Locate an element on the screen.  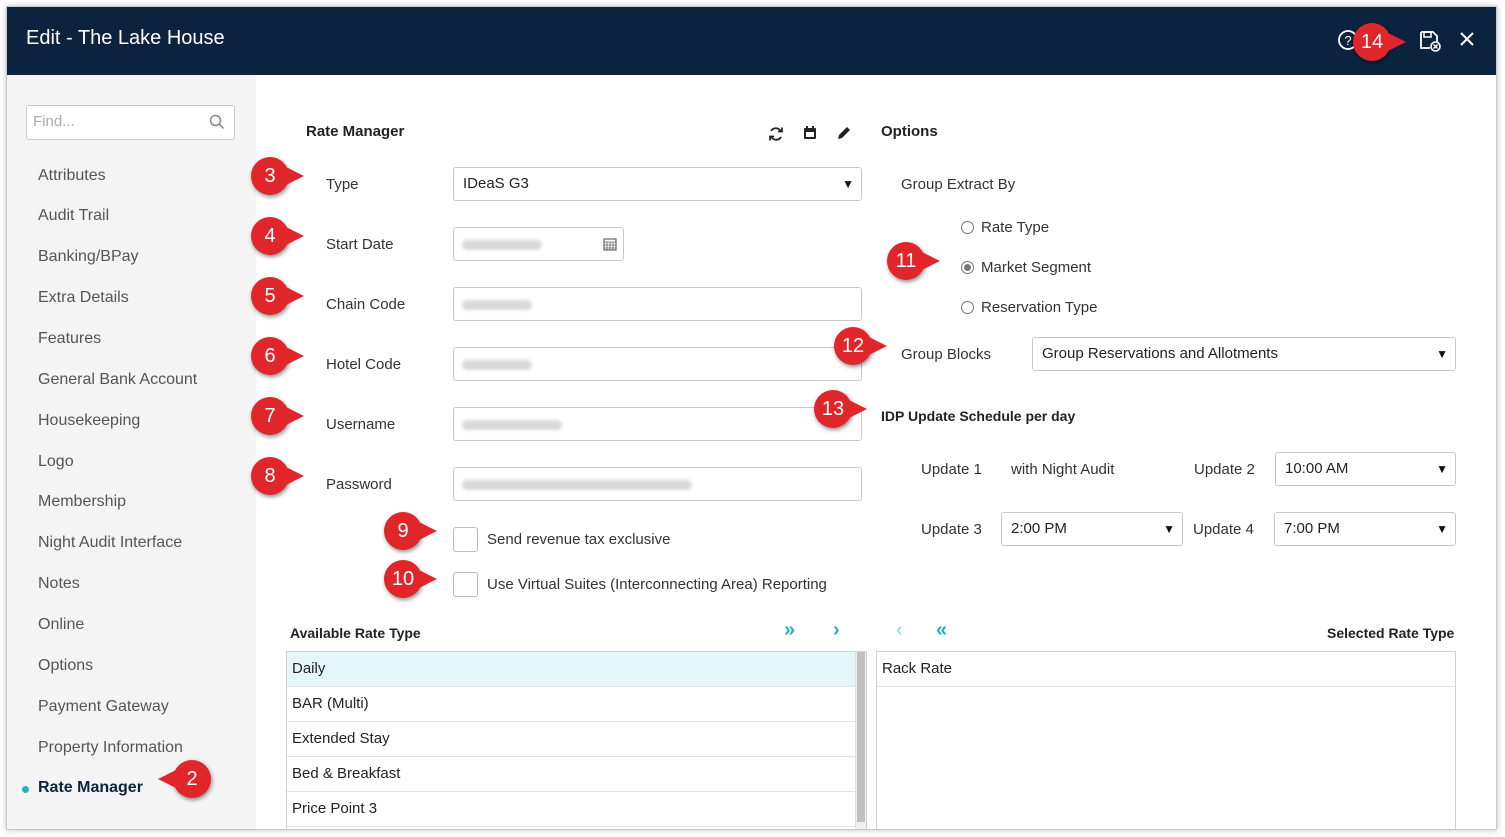
start-date-field is located at coordinates (538, 244).